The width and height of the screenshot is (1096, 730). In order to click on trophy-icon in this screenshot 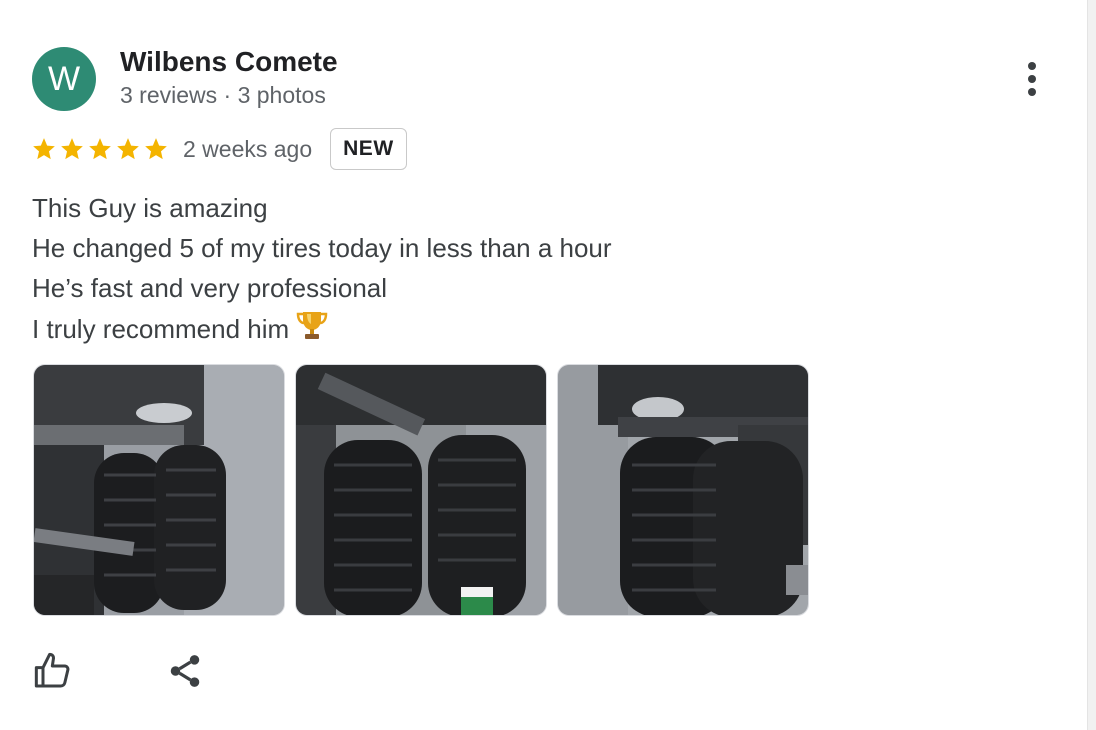, I will do `click(312, 325)`.